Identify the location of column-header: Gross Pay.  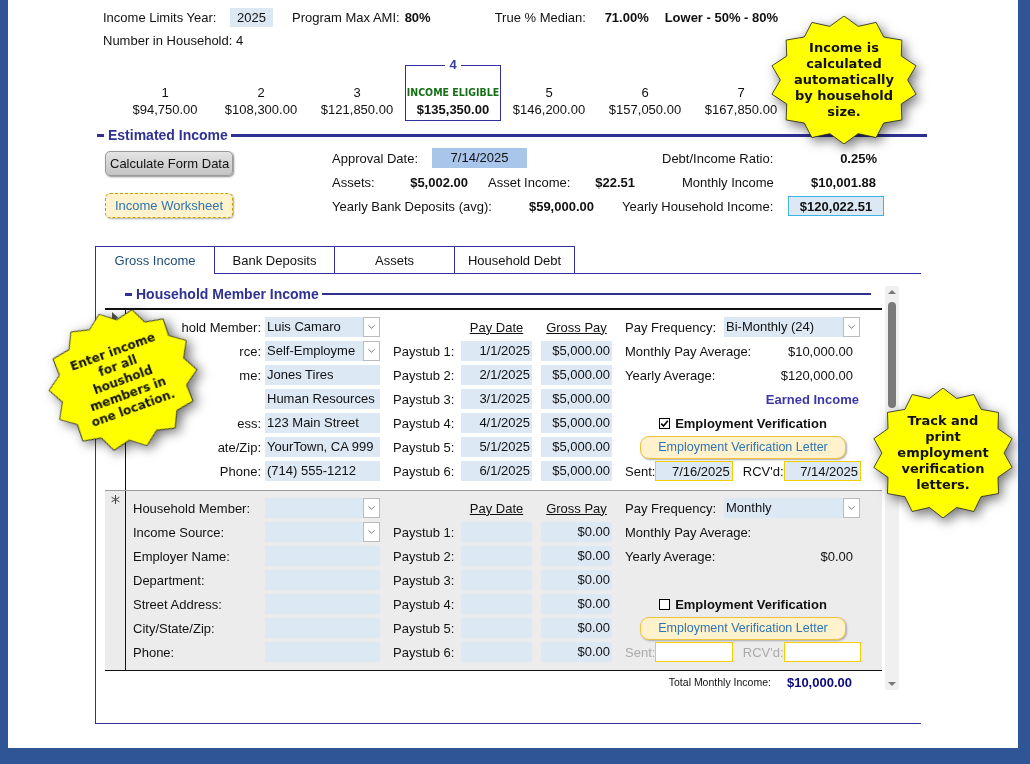
(576, 327).